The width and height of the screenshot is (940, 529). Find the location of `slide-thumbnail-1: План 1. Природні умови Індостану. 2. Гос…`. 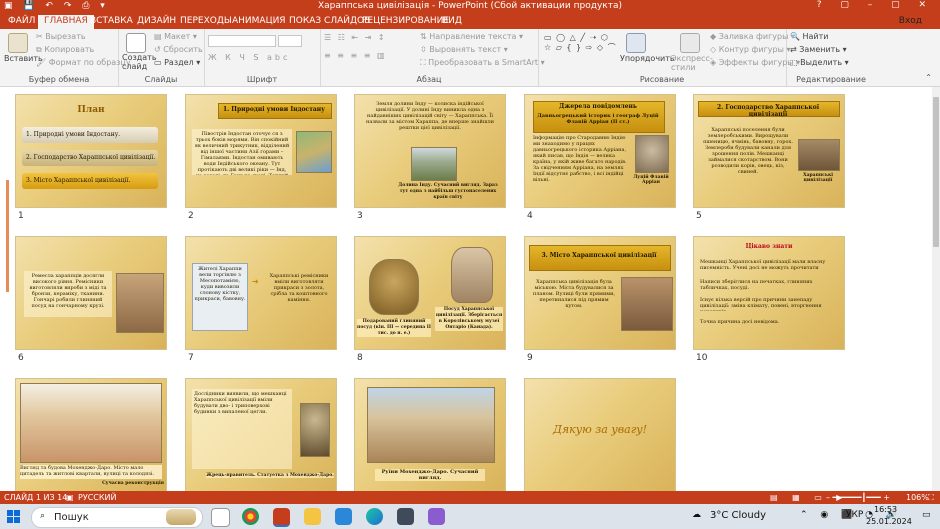

slide-thumbnail-1: План 1. Природні умови Індостану. 2. Гос… is located at coordinates (91, 158).